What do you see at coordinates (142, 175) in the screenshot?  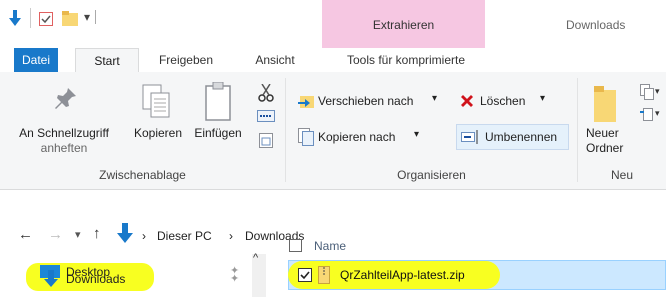 I see `group-label-zwischenablage: Zwischenablage` at bounding box center [142, 175].